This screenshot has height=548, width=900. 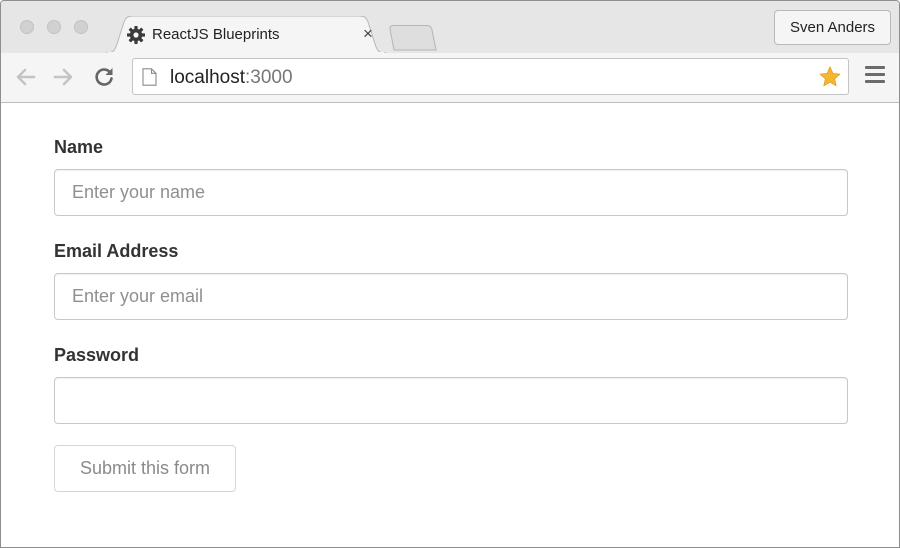 What do you see at coordinates (450, 27) in the screenshot?
I see `title-bar: ReactJS Blueprints × Sven Anders` at bounding box center [450, 27].